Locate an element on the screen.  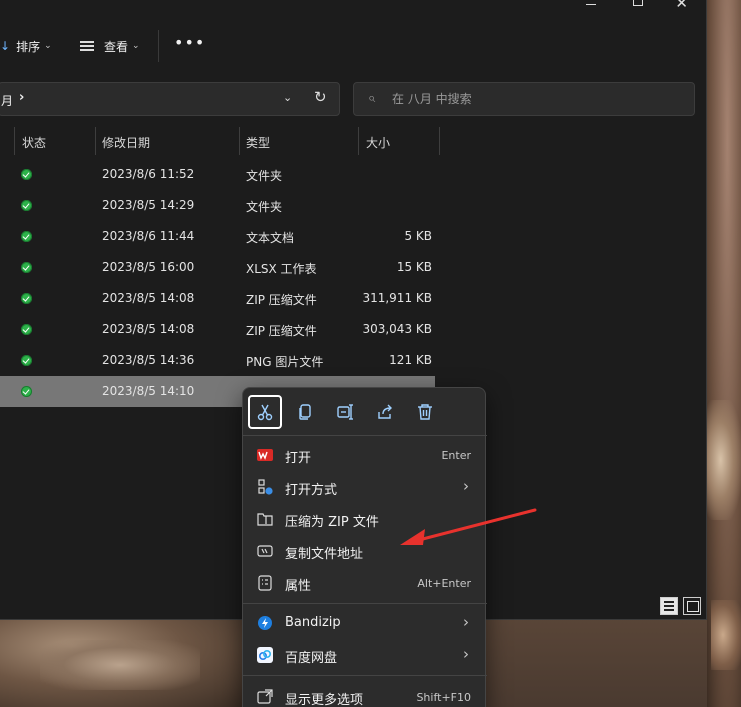
sort-button: ↓ 排序 ⌄ is located at coordinates (26, 46).